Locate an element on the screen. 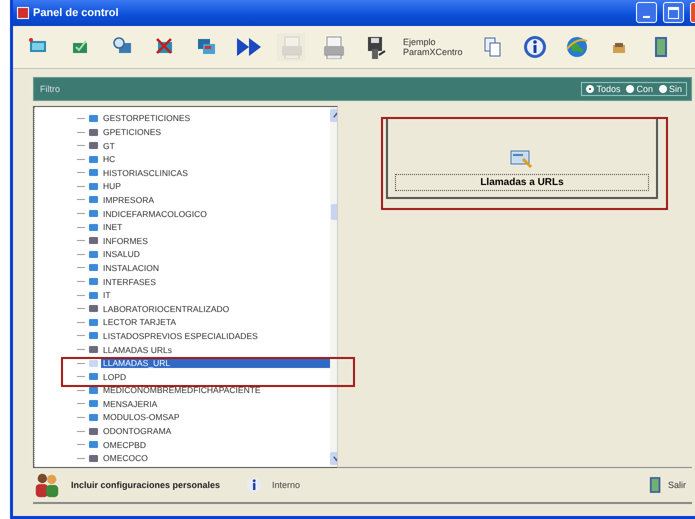 The image size is (695, 519). personal-settings-label: Incluir configuraciones personales is located at coordinates (145, 485).